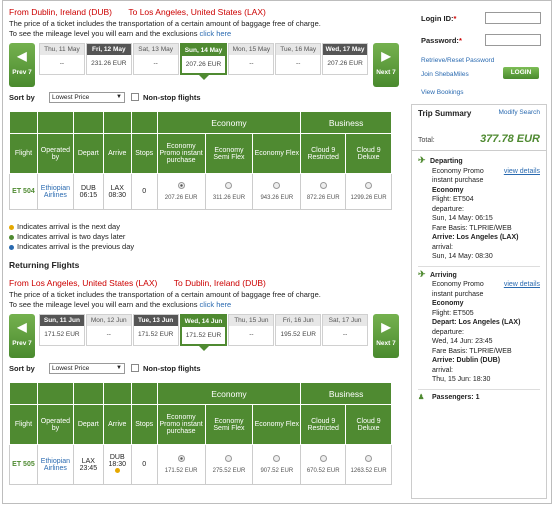 This screenshot has height=506, width=554. What do you see at coordinates (519, 112) in the screenshot?
I see `modify-search-link: Modify Search` at bounding box center [519, 112].